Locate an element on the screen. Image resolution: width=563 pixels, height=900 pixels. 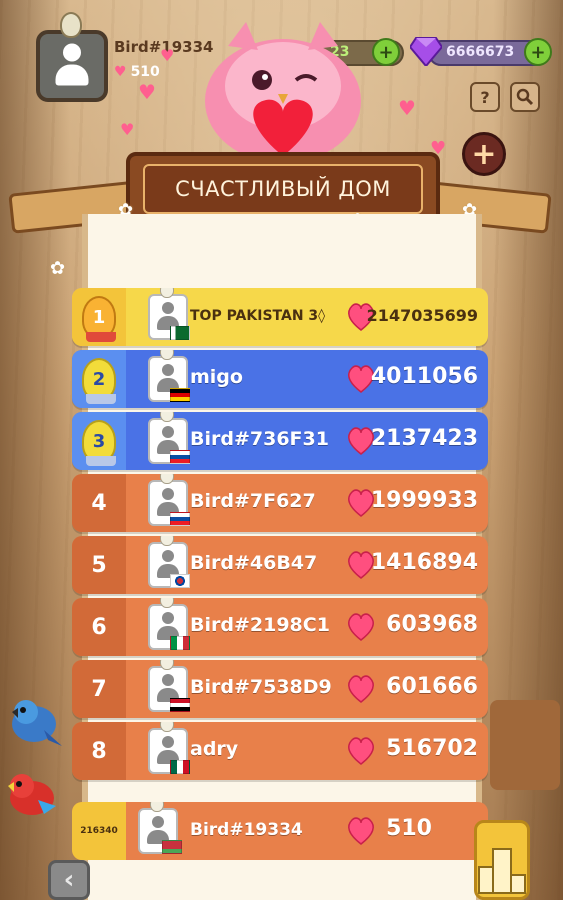
egypt-flag-icon is located at coordinates (180, 705).